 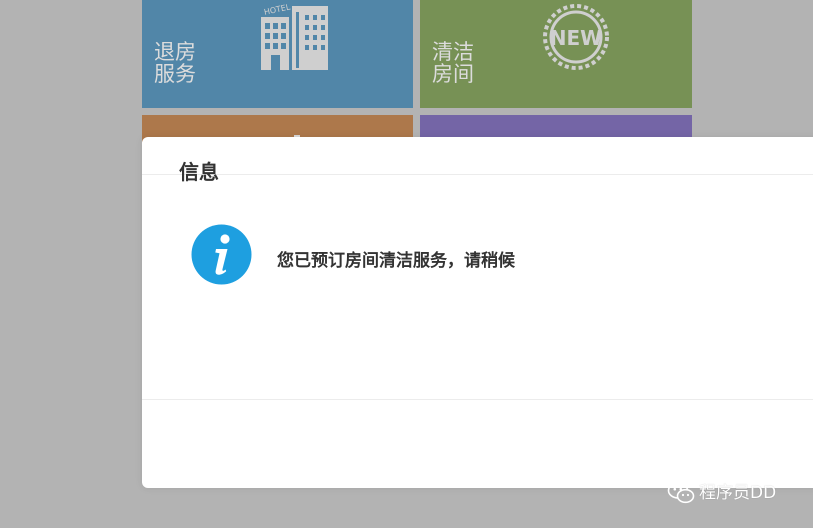 What do you see at coordinates (477, 399) in the screenshot?
I see `dialog-footer-divider` at bounding box center [477, 399].